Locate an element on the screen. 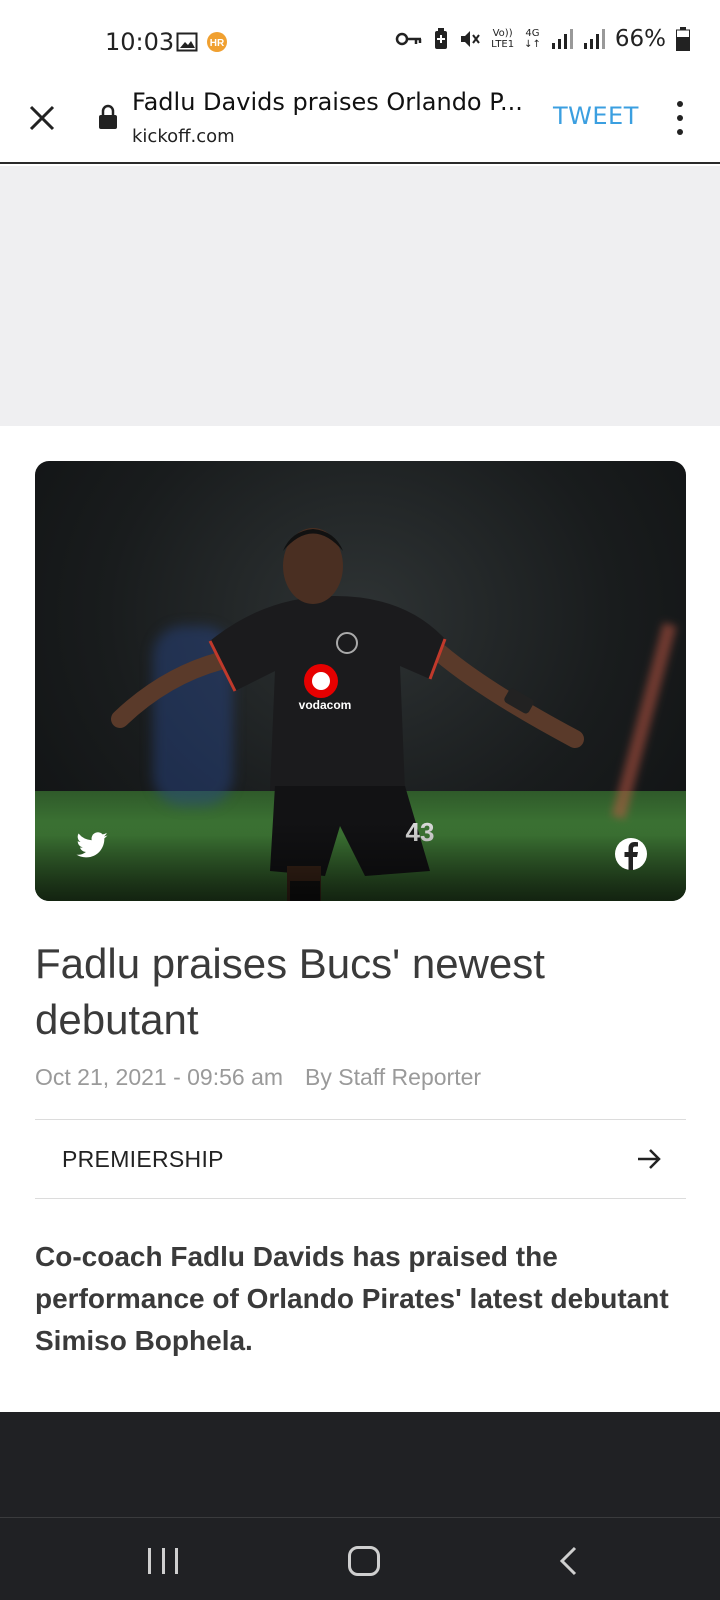 The width and height of the screenshot is (720, 1600). status-right-group: Vo)) LTE1 4G ↓↑ 66% is located at coordinates (542, 39).